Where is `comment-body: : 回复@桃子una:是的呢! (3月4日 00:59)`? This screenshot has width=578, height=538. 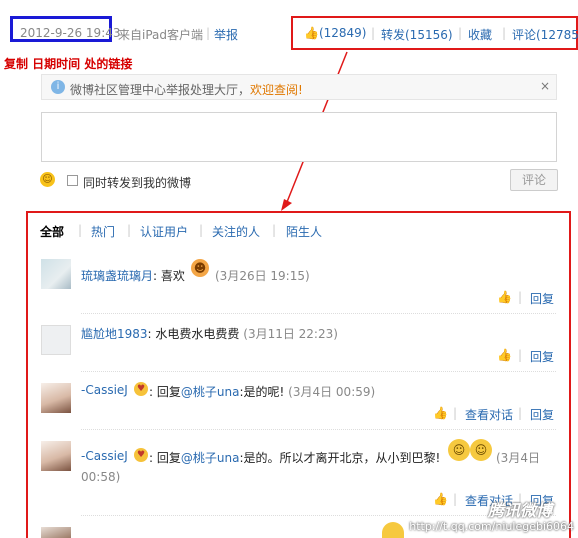
comment-body: : 回复@桃子una:是的呢! (3月4日 00:59) is located at coordinates (262, 392).